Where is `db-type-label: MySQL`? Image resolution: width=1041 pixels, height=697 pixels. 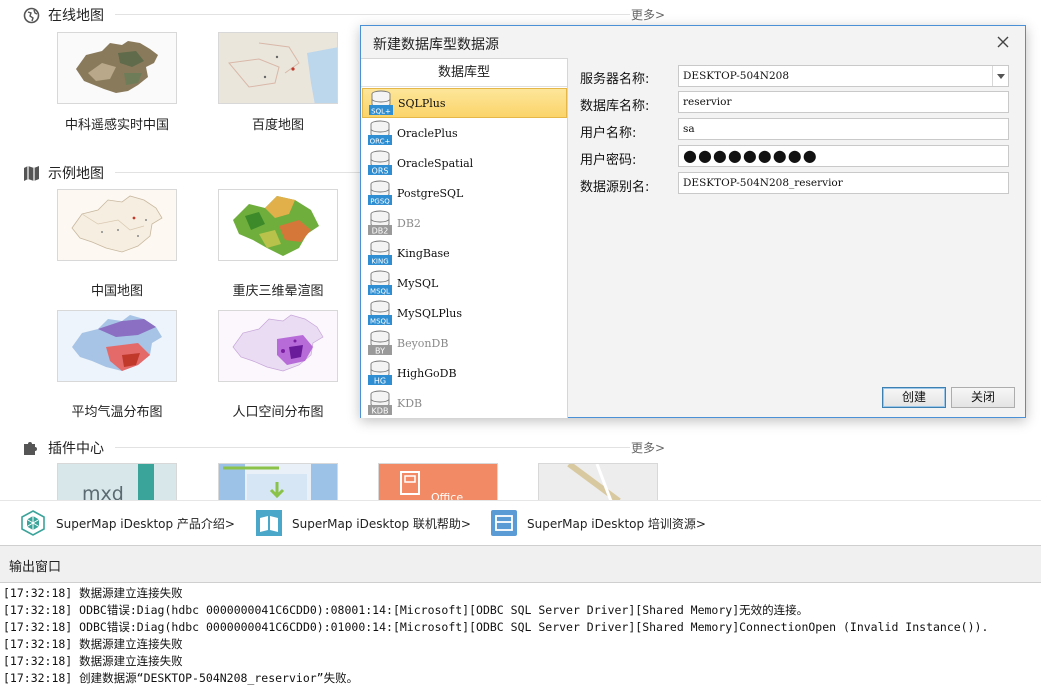
db-type-label: MySQL is located at coordinates (418, 283).